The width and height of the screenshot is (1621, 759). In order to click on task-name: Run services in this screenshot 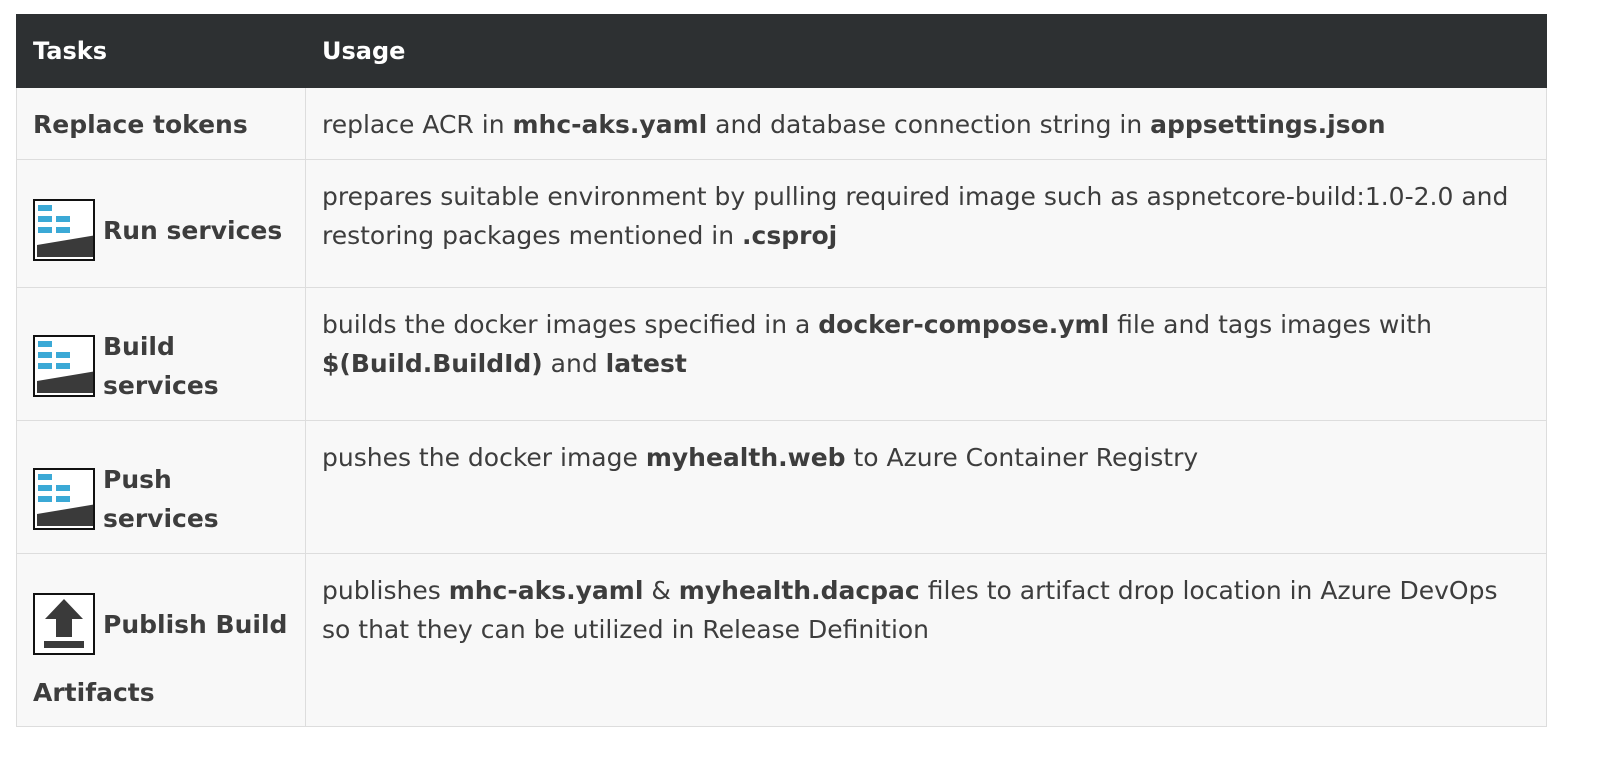, I will do `click(193, 230)`.